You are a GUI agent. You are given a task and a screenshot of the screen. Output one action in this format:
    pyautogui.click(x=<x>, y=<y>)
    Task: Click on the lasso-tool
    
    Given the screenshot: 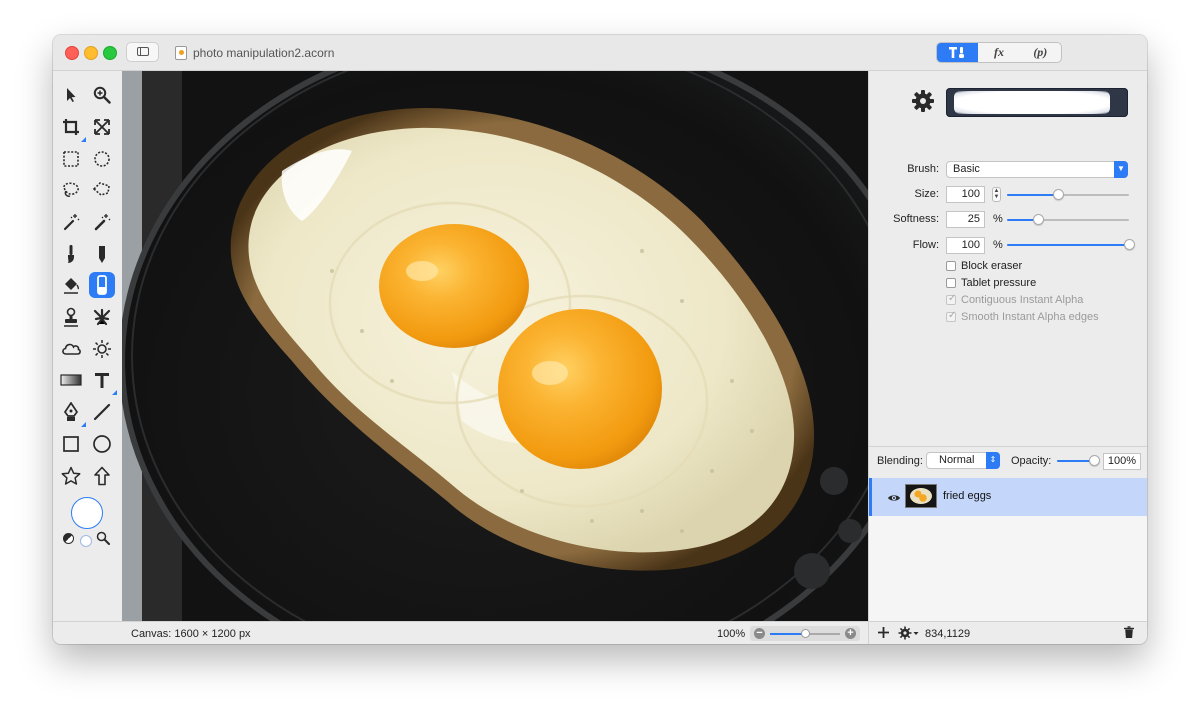 What is the action you would take?
    pyautogui.click(x=71, y=190)
    